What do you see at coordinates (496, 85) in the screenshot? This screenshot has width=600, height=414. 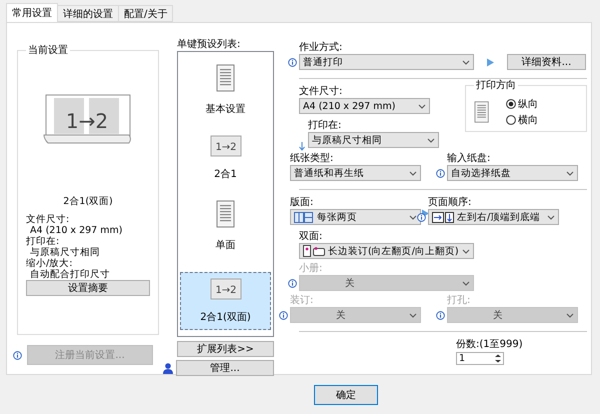 I see `group-title: 打印方向` at bounding box center [496, 85].